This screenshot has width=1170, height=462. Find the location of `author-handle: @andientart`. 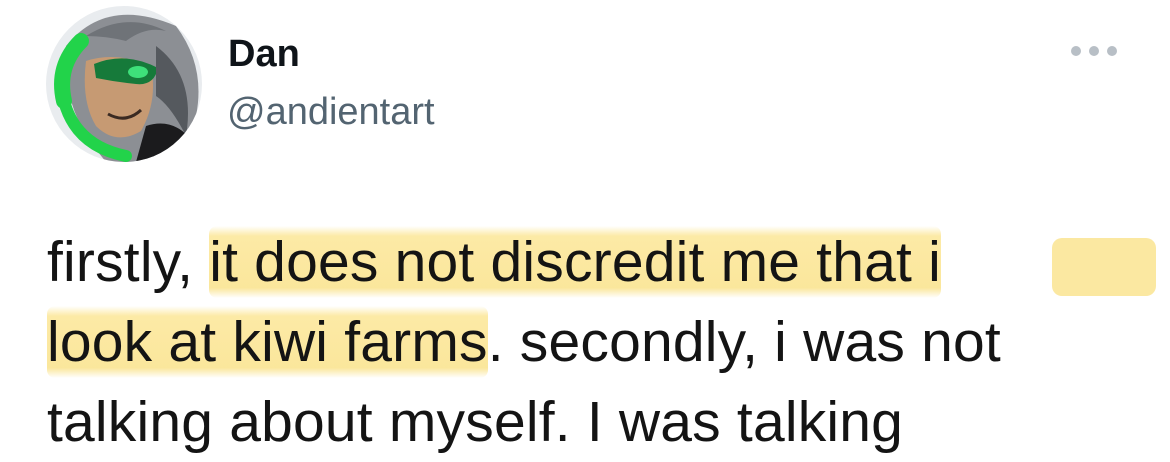

author-handle: @andientart is located at coordinates (331, 112).